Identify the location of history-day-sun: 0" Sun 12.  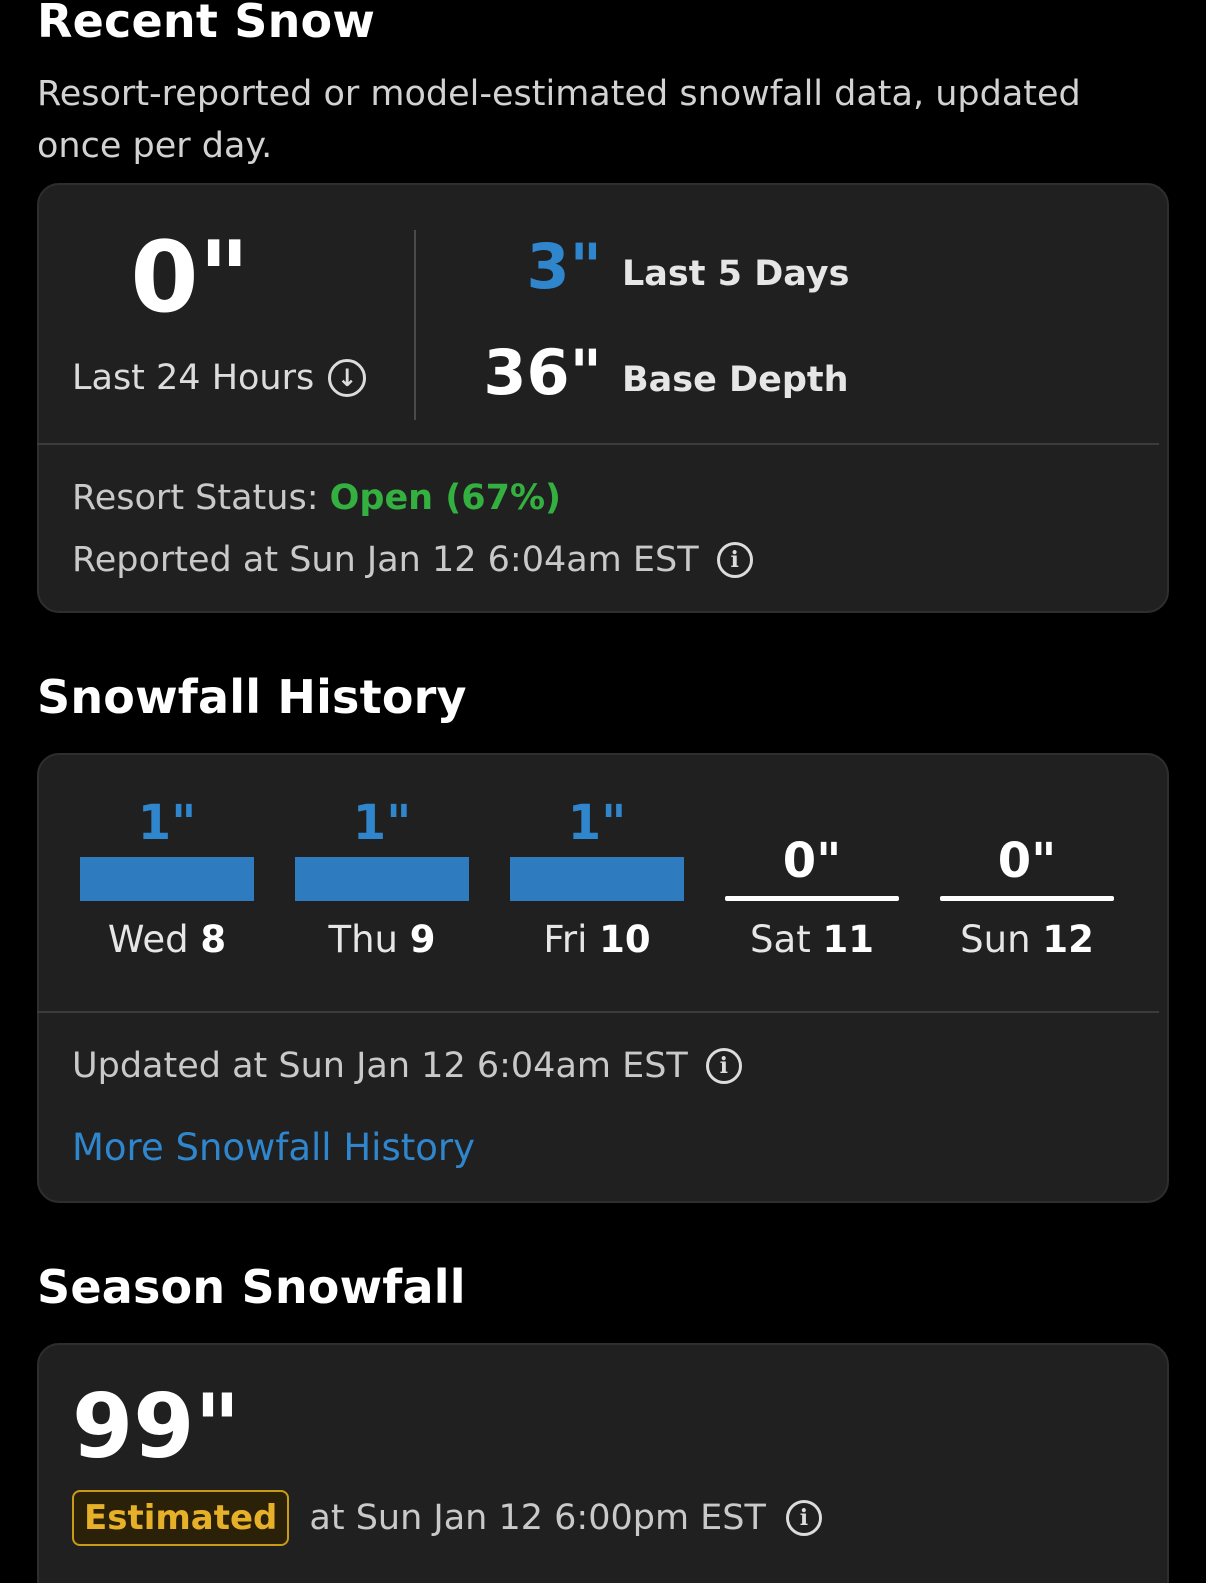
(1027, 885).